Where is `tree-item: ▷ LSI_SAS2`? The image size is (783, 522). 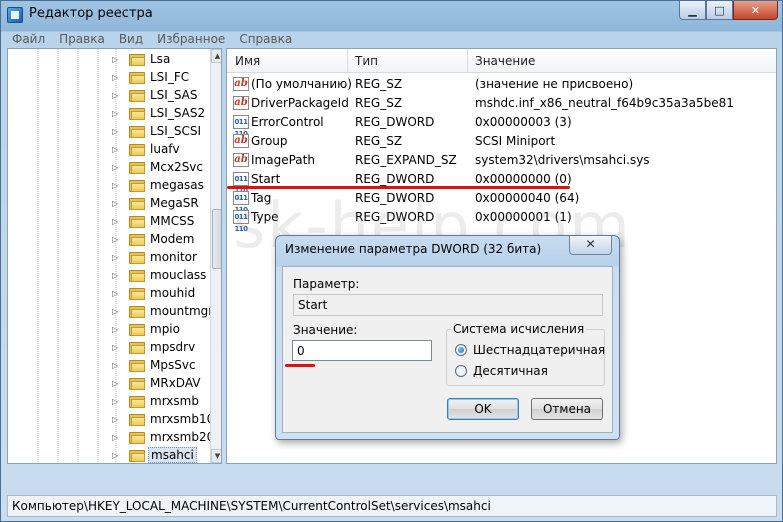
tree-item: ▷ LSI_SAS2 is located at coordinates (108, 114).